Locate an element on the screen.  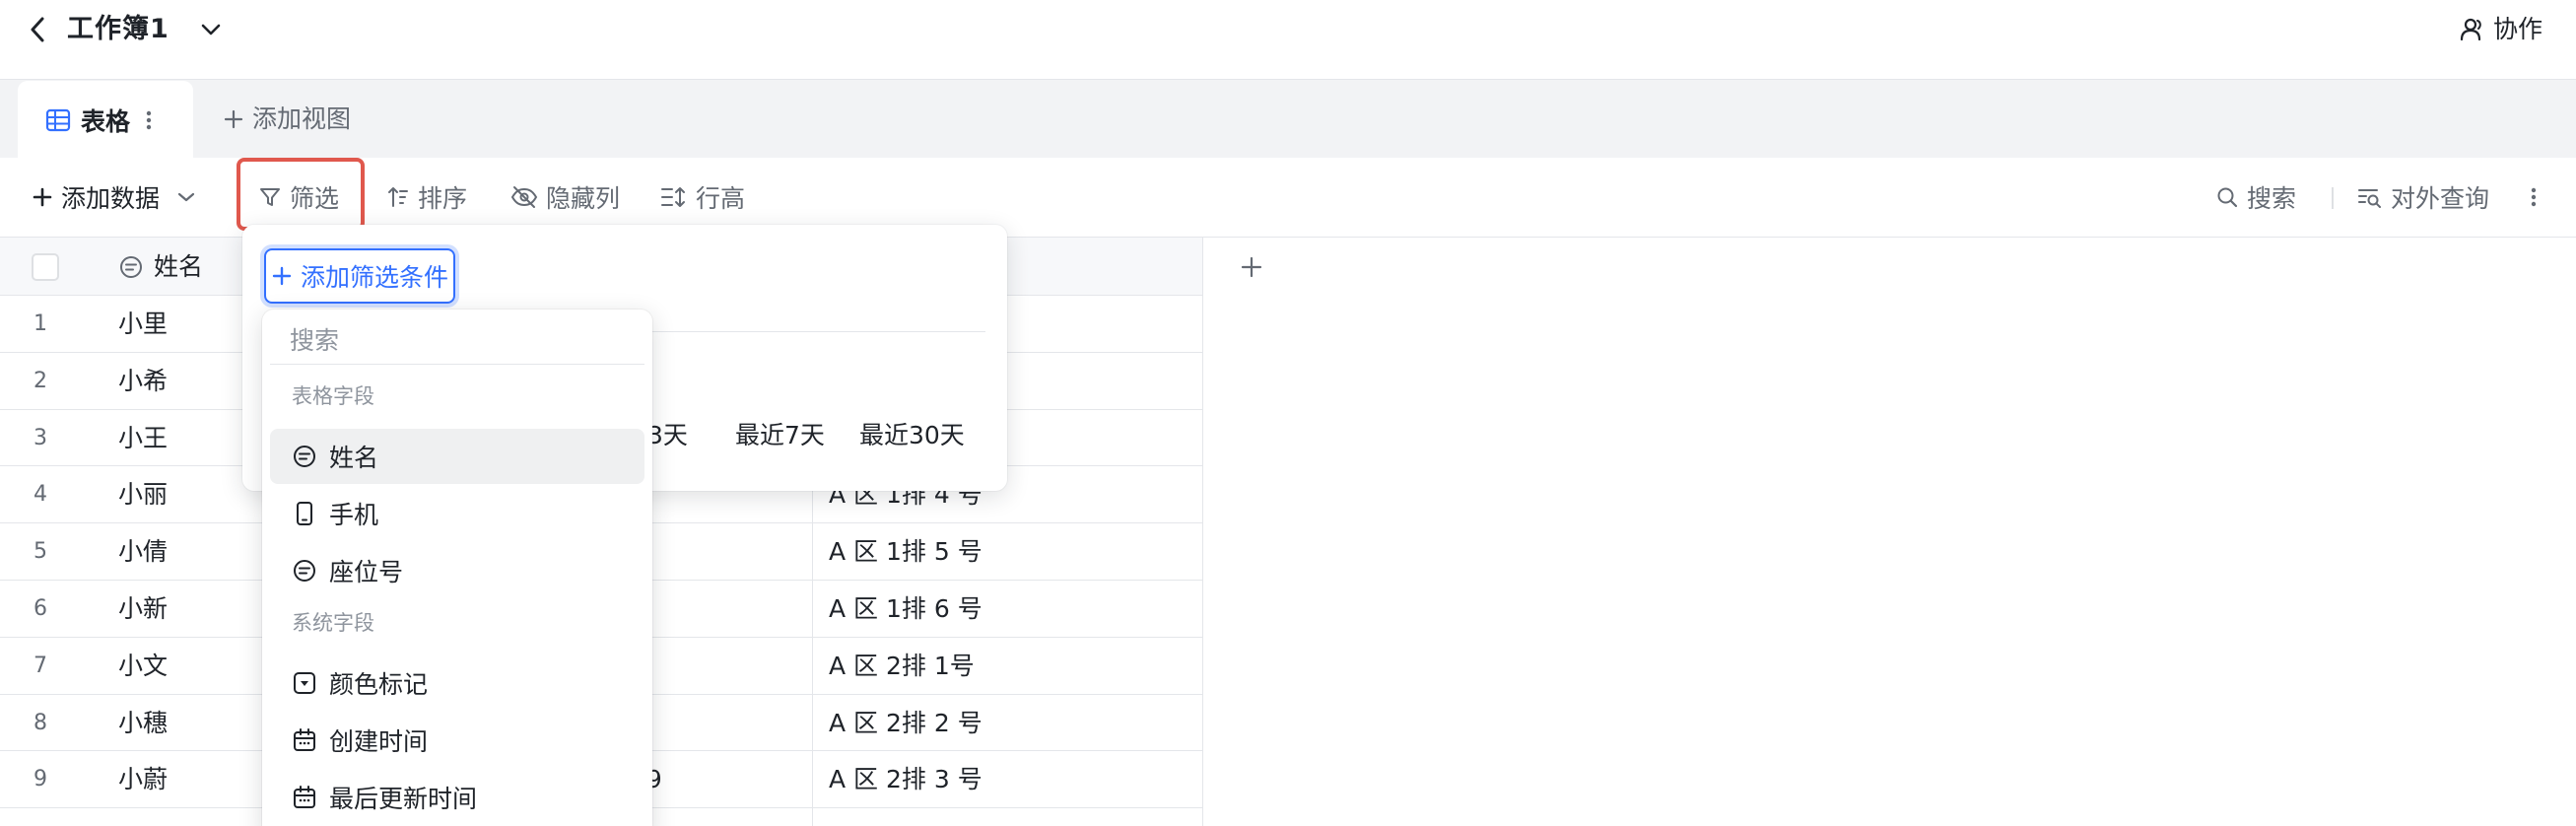
column-header-label: 姓名 is located at coordinates (179, 266).